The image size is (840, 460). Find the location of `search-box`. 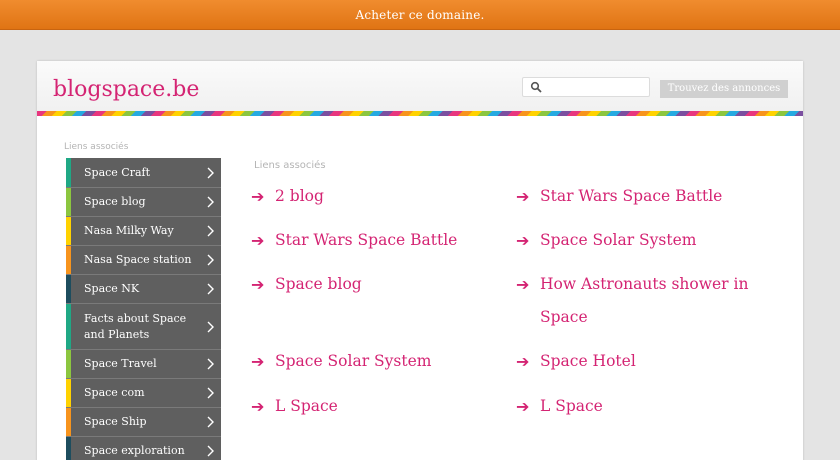

search-box is located at coordinates (586, 87).